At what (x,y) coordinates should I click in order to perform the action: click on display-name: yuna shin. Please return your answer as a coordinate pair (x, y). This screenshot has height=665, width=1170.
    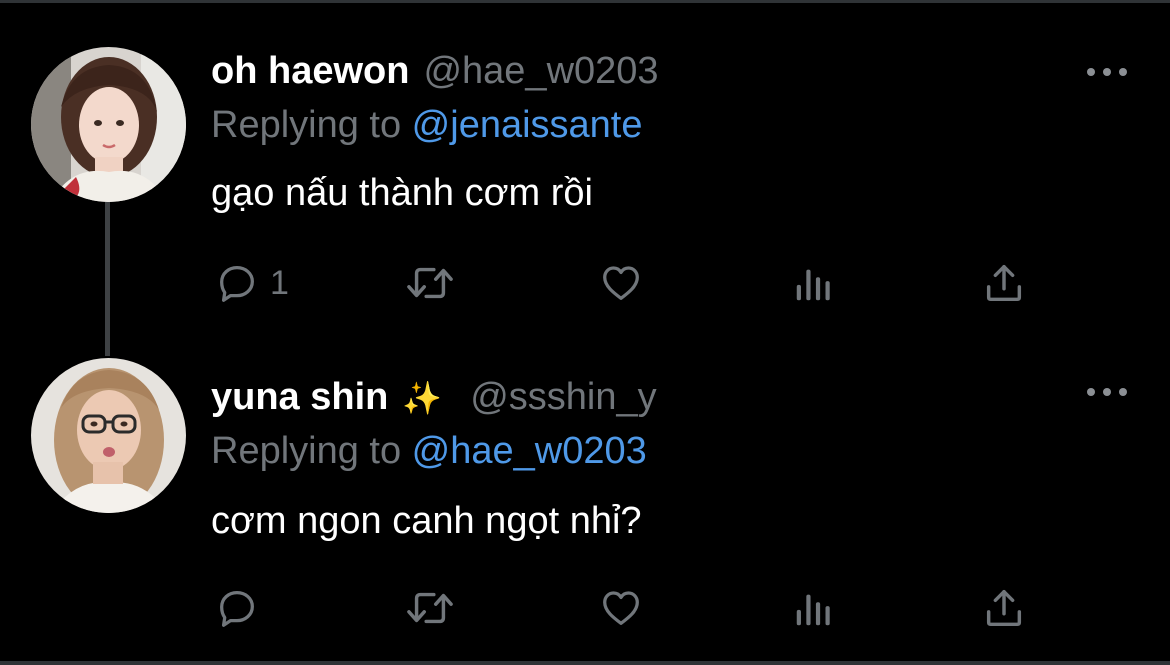
    Looking at the image, I should click on (299, 397).